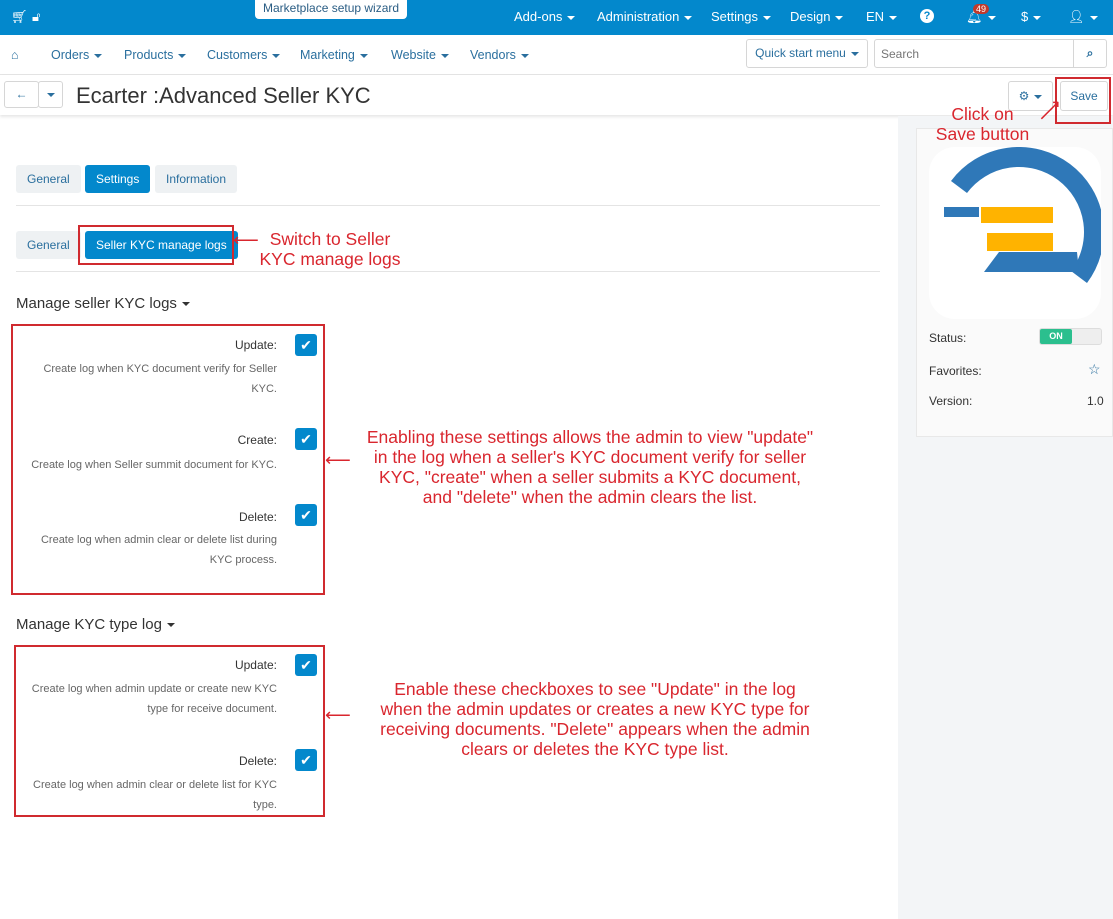  What do you see at coordinates (875, 16) in the screenshot?
I see `menu-label: EN` at bounding box center [875, 16].